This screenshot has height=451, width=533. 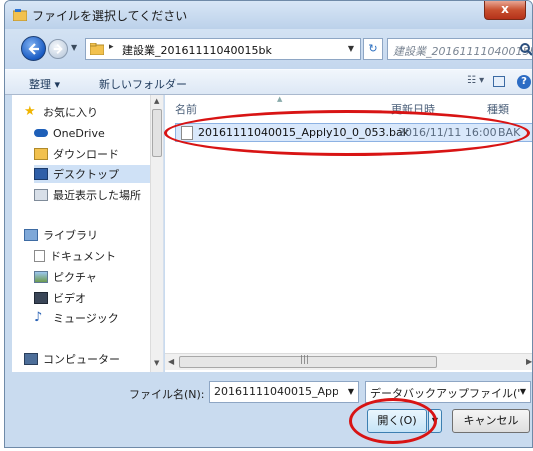 What do you see at coordinates (20, 15) in the screenshot?
I see `app-icon` at bounding box center [20, 15].